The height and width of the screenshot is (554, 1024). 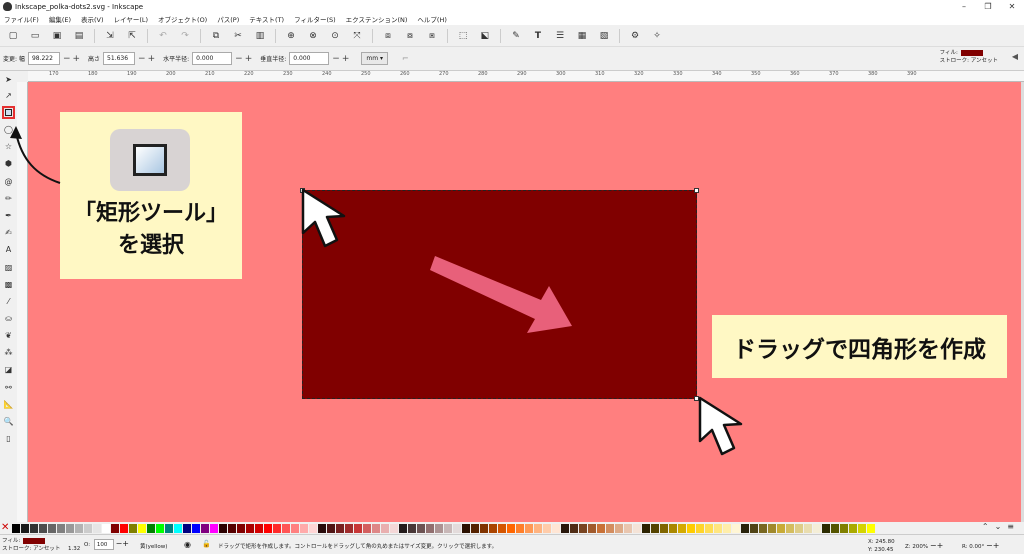 What do you see at coordinates (969, 57) in the screenshot?
I see `style-indicator: フィル: ストローク: アンセット` at bounding box center [969, 57].